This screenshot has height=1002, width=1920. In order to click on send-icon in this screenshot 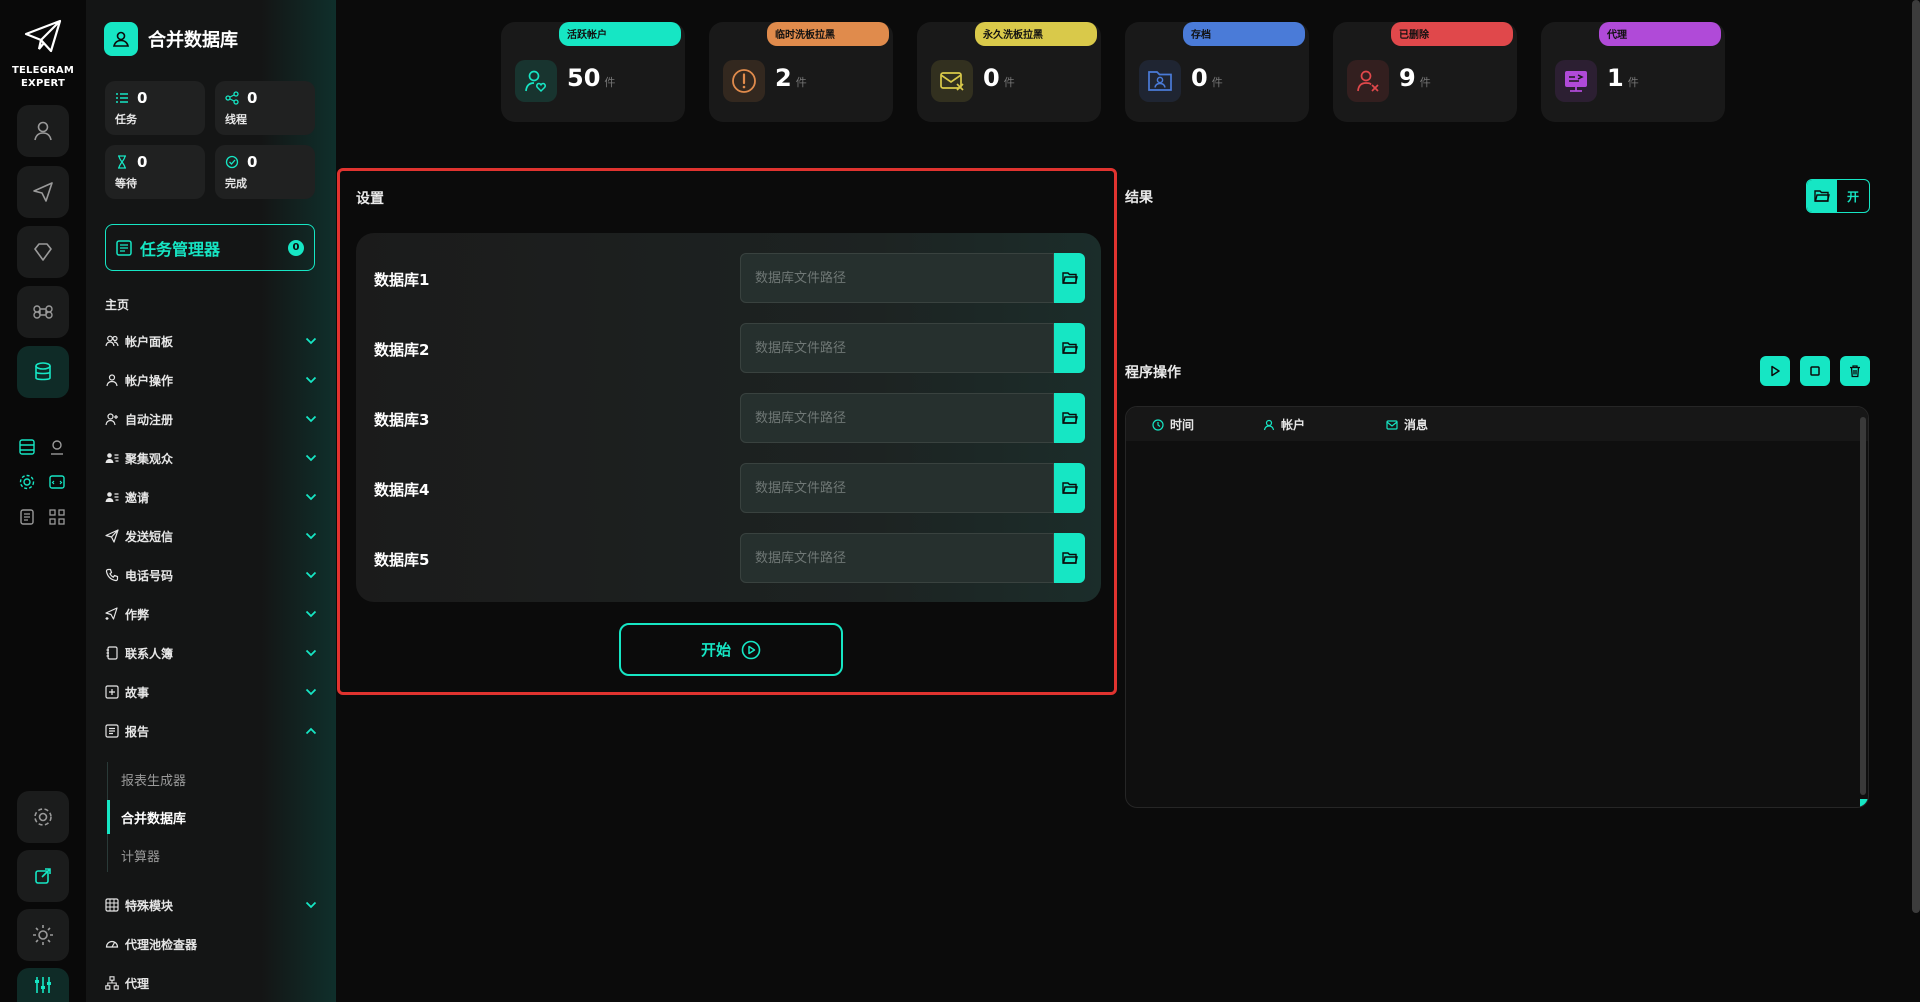, I will do `click(43, 192)`.